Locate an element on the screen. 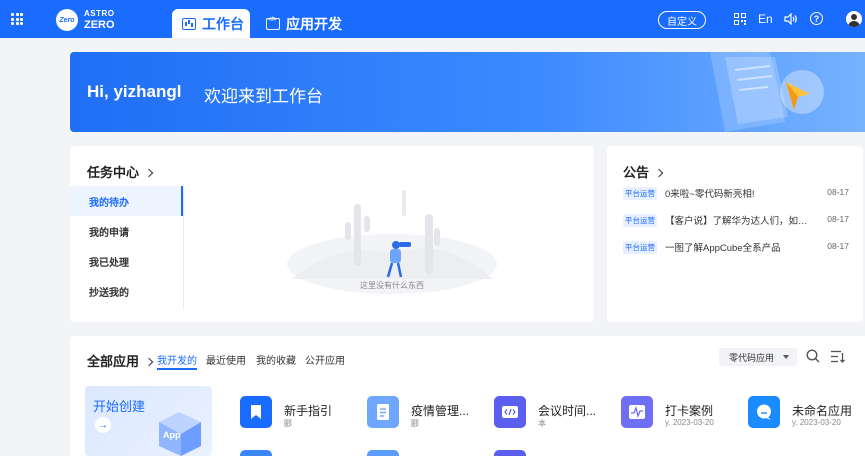 The image size is (865, 456). task-menu: 我的待办 我的申请 我已处理 抄送我的 is located at coordinates (126, 246).